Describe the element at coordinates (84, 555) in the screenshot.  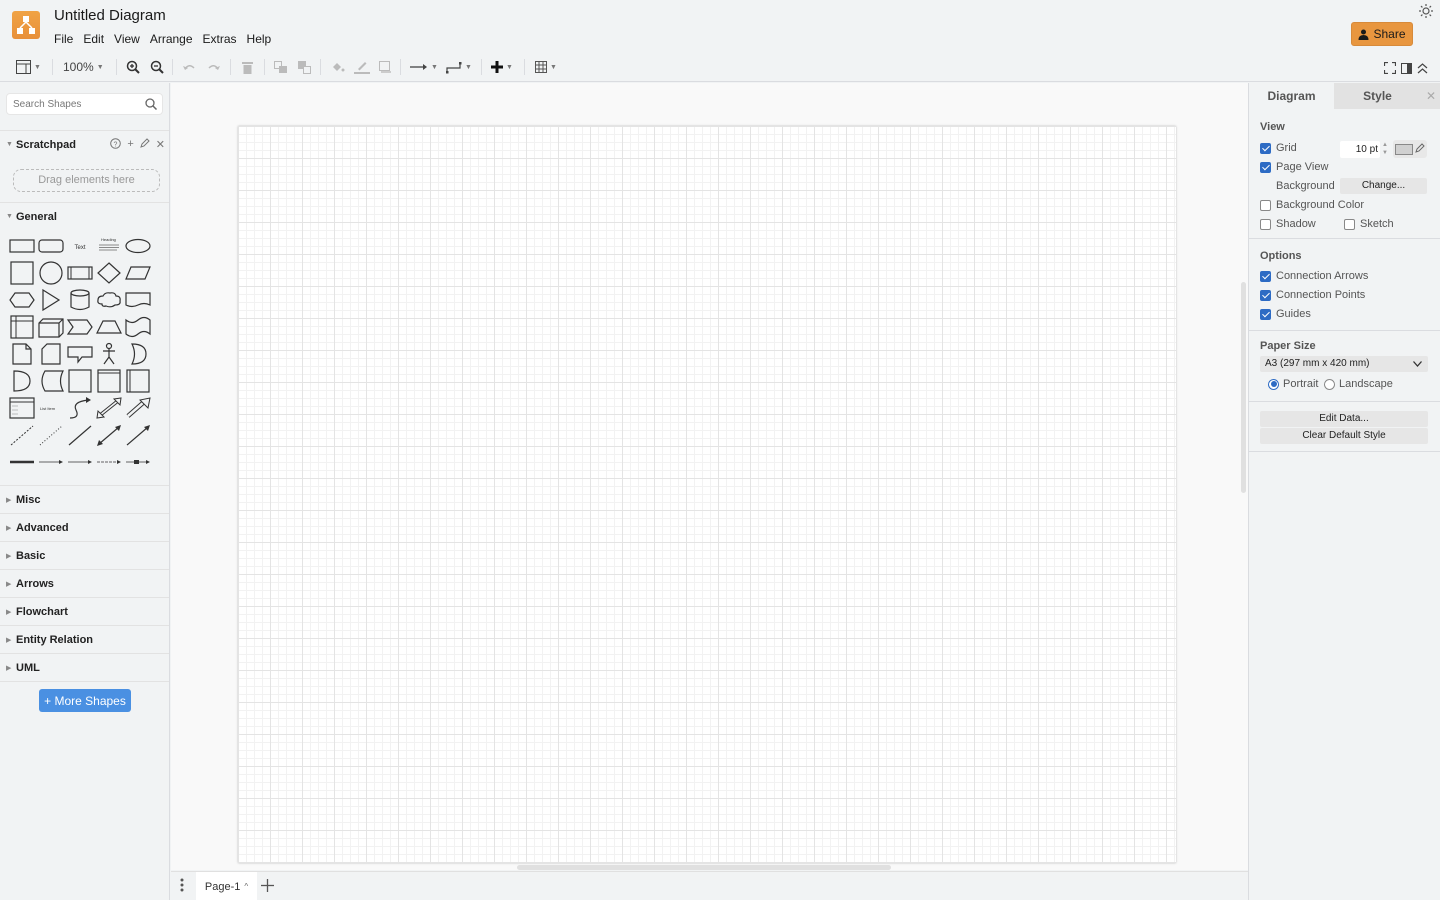
I see `sidebar-section-basic: ▶ Basic` at that location.